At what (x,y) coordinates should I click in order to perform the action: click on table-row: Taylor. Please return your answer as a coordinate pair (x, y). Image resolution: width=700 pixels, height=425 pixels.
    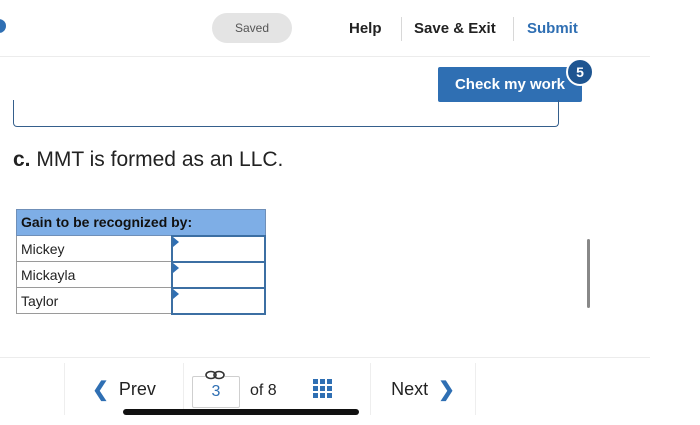
    Looking at the image, I should click on (141, 300).